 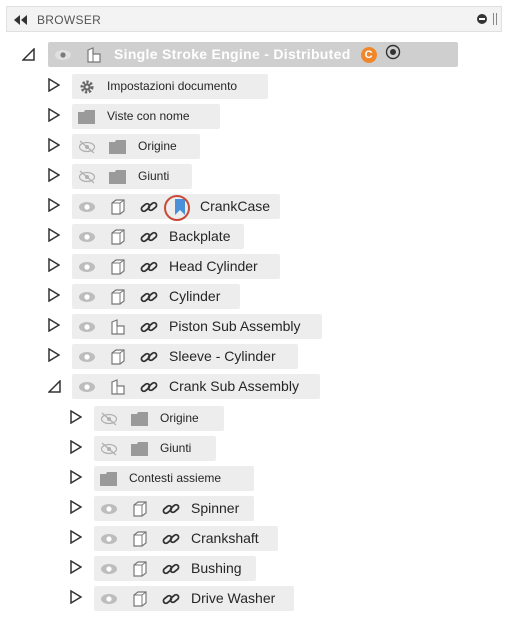 I want to click on item-label: Head Cylinder, so click(x=213, y=266).